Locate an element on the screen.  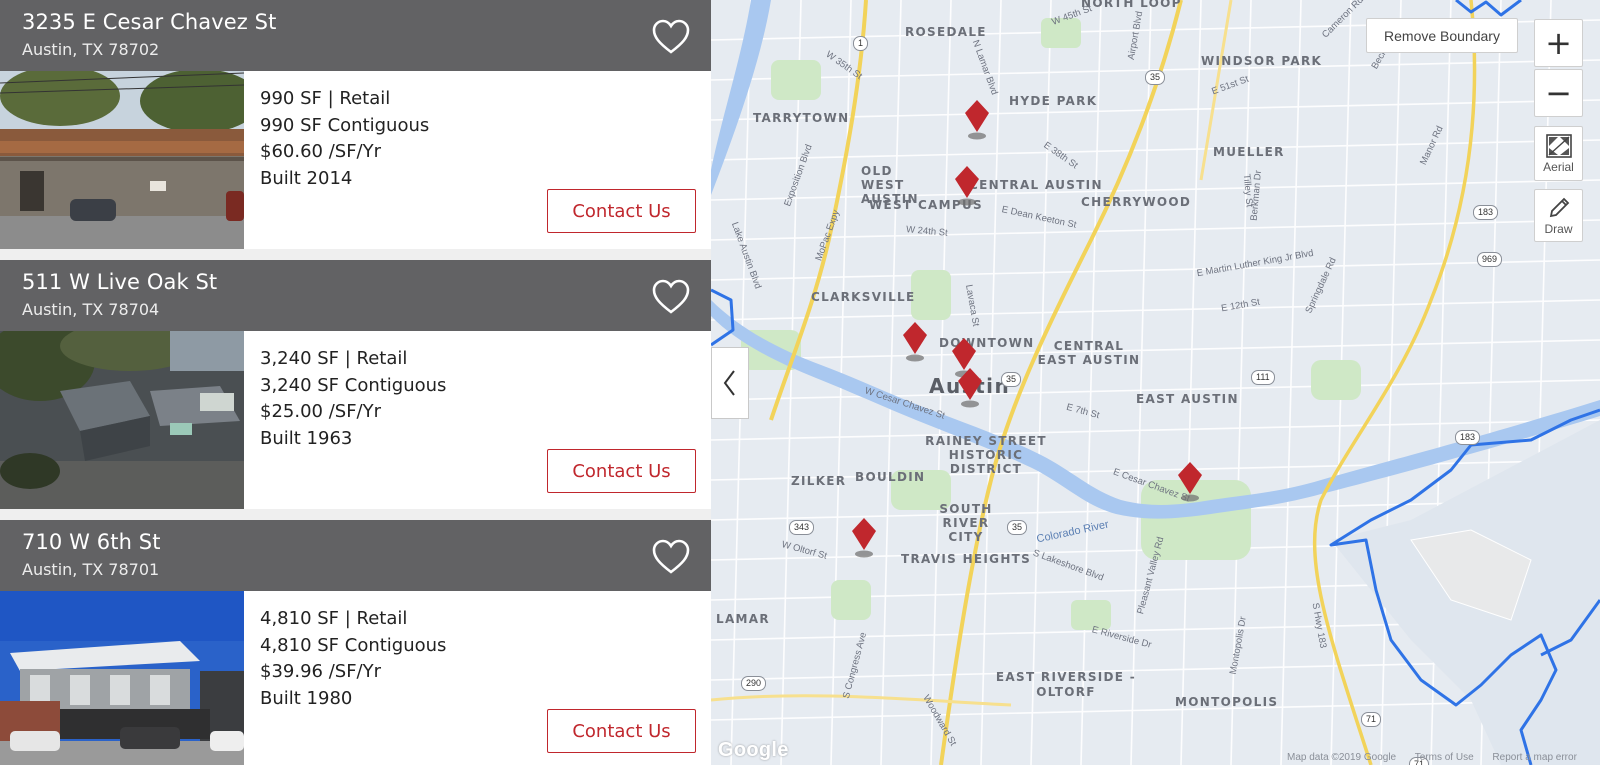
listing-street: 710 W 6th St is located at coordinates (91, 542).